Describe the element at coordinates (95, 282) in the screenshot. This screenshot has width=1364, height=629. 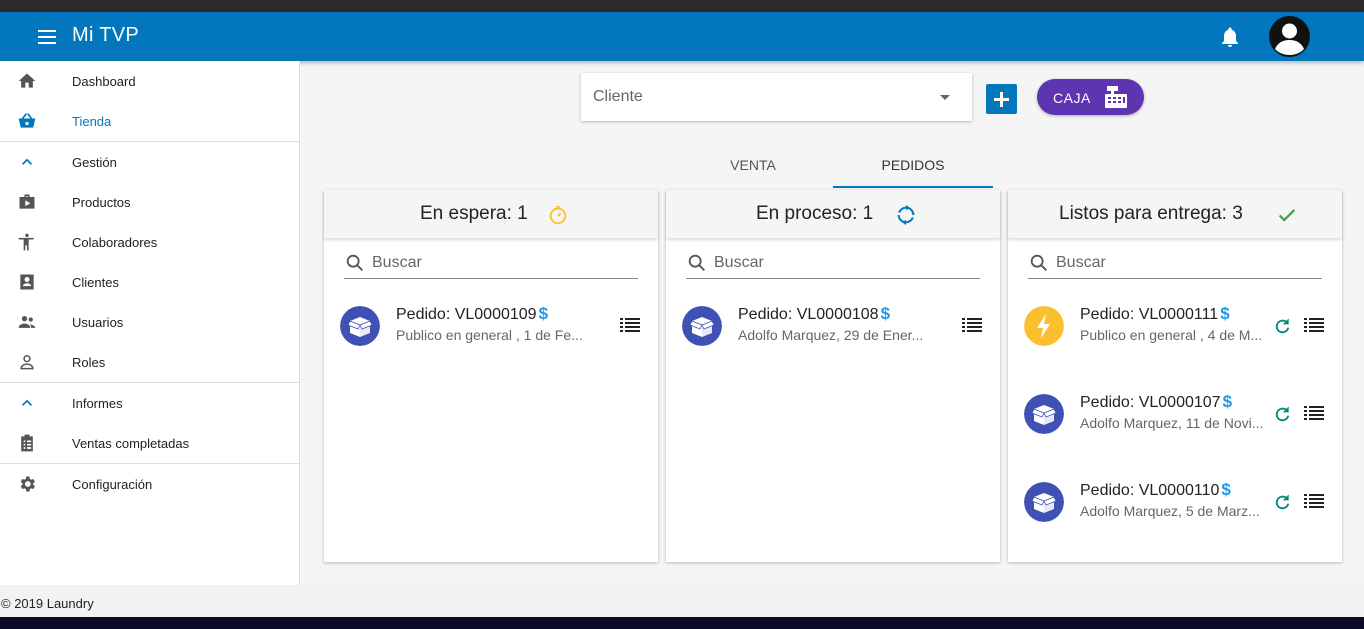
I see `sidebar-item-label: Clientes` at that location.